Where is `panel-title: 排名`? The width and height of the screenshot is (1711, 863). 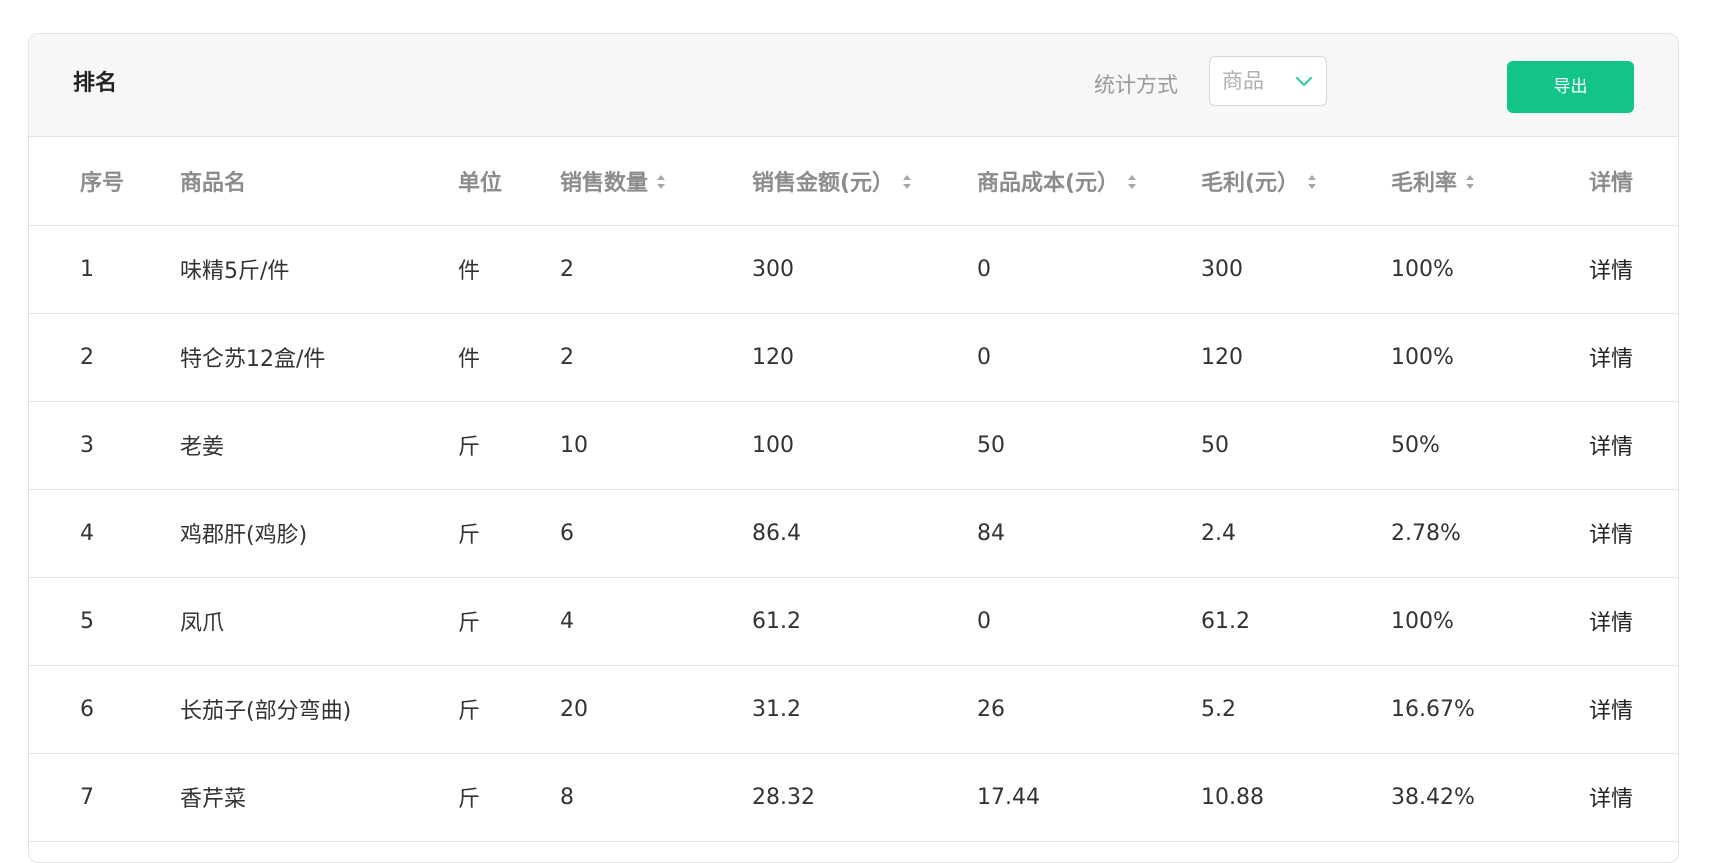 panel-title: 排名 is located at coordinates (95, 83).